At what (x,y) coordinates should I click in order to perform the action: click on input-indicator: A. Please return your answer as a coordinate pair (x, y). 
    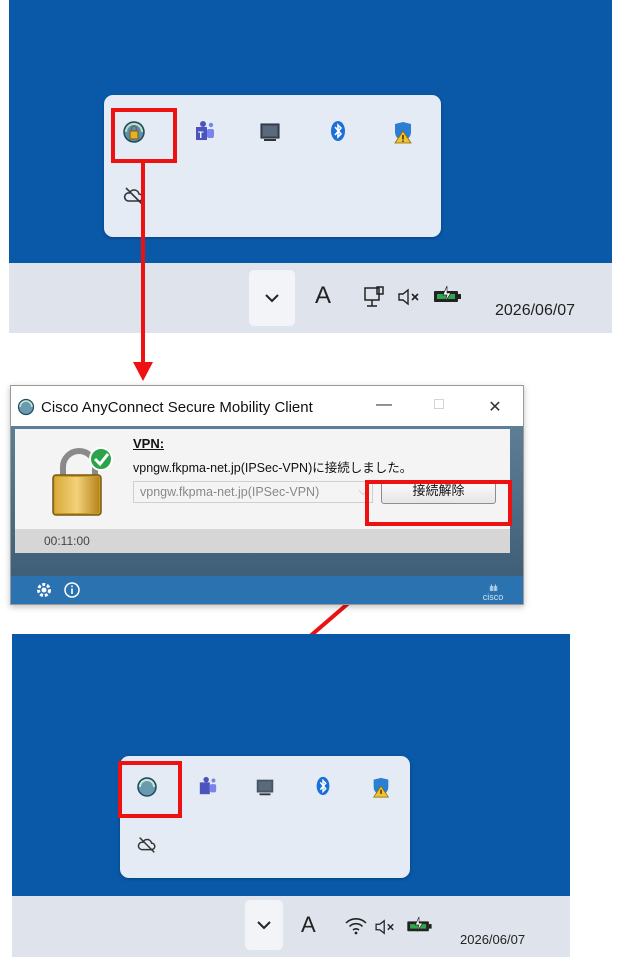
    Looking at the image, I should click on (308, 925).